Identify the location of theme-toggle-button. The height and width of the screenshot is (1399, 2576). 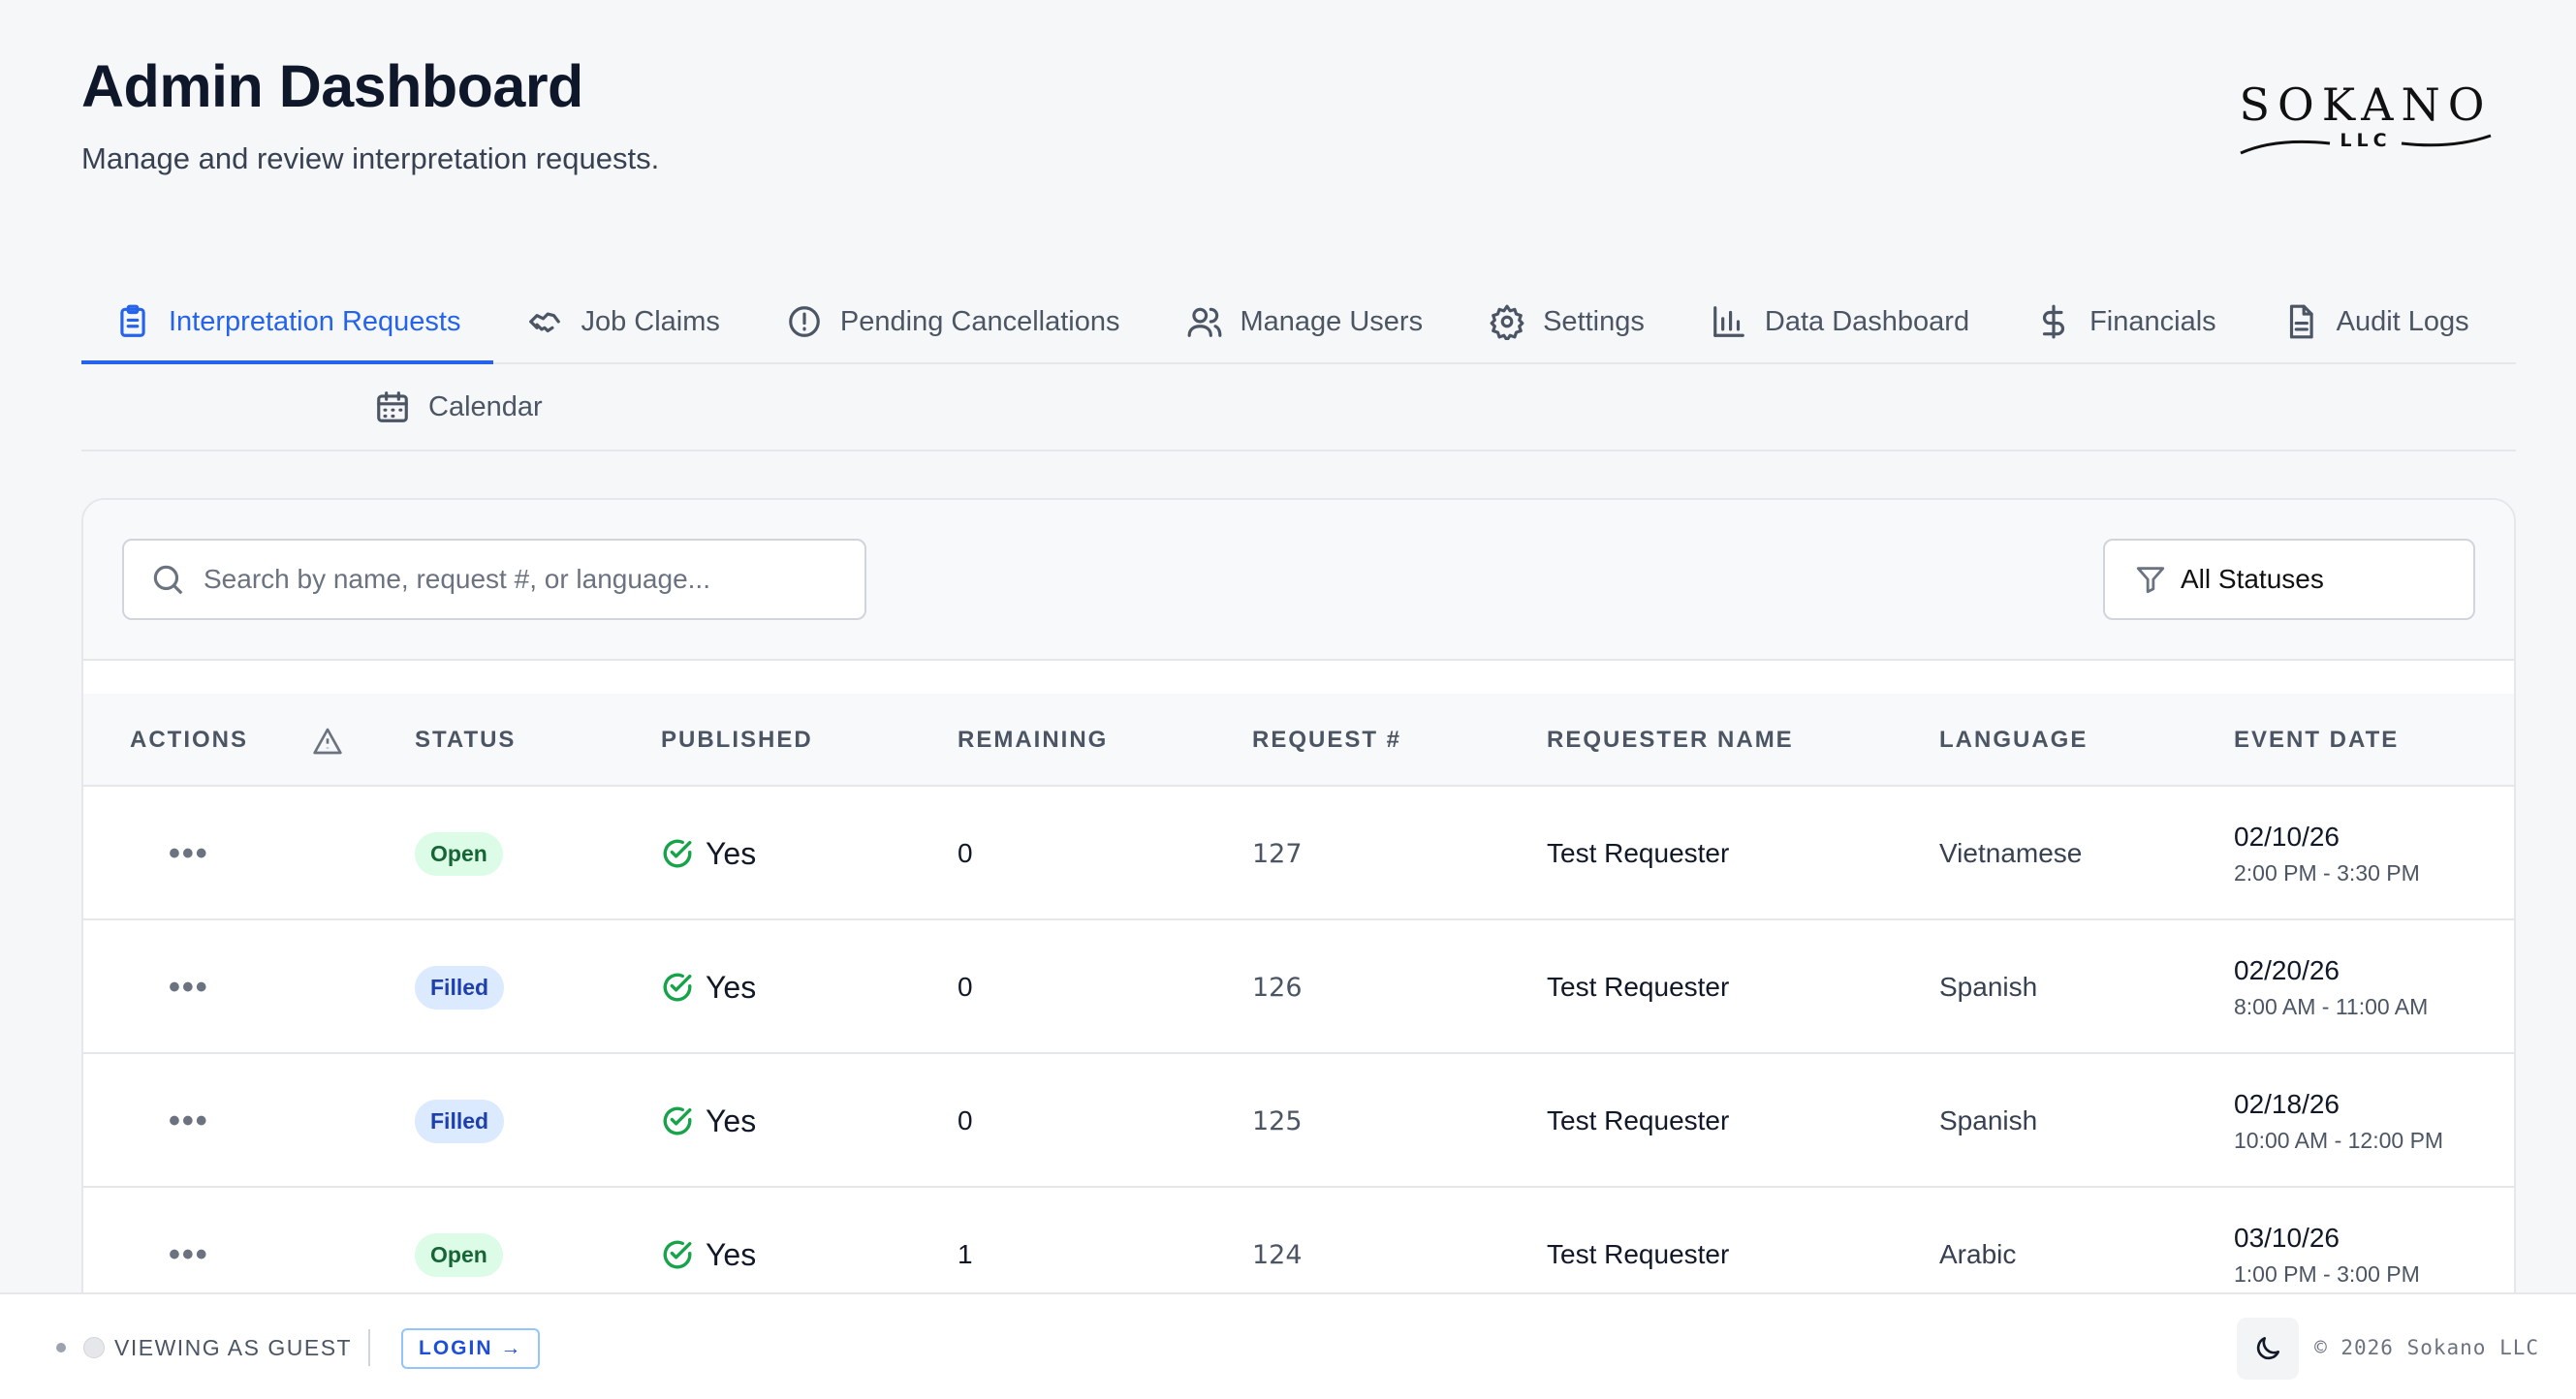
(2268, 1349).